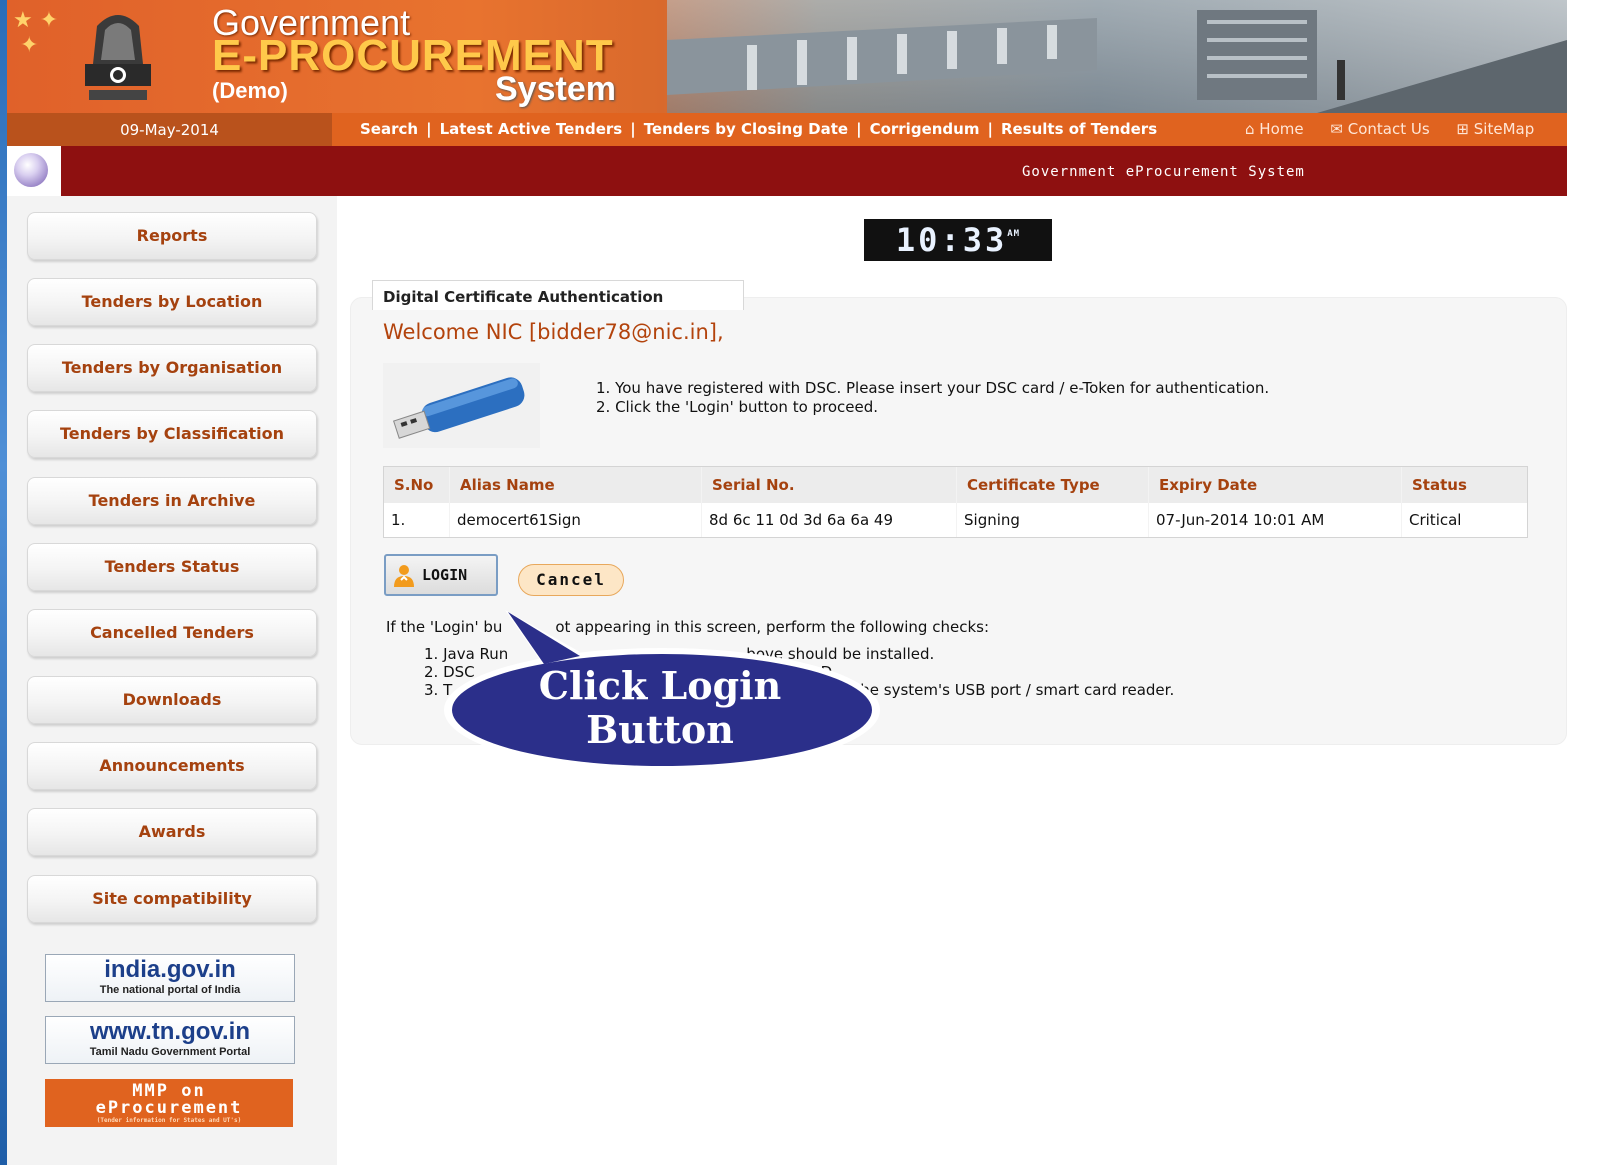 The width and height of the screenshot is (1599, 1165). I want to click on nav-link-results-of-tenders: Results of Tenders, so click(1079, 129).